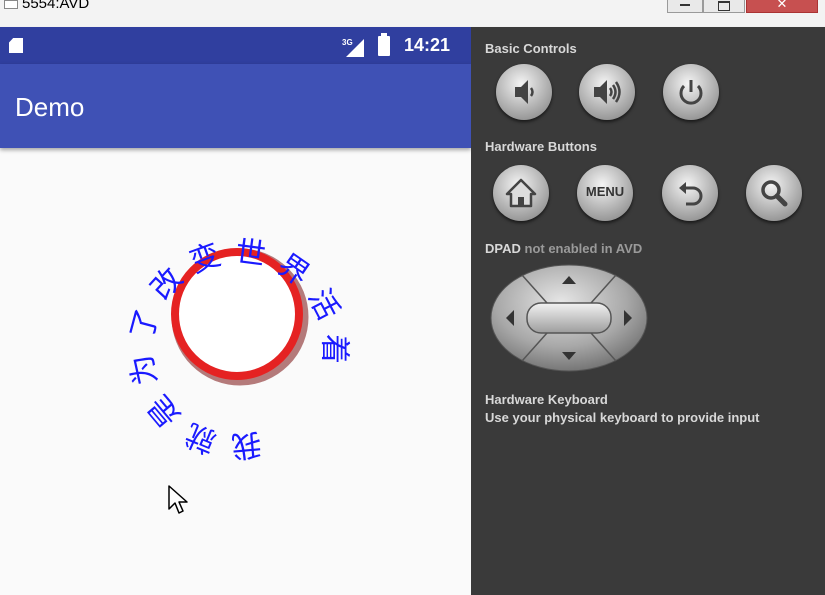 Image resolution: width=825 pixels, height=595 pixels. I want to click on volume-down-button, so click(524, 92).